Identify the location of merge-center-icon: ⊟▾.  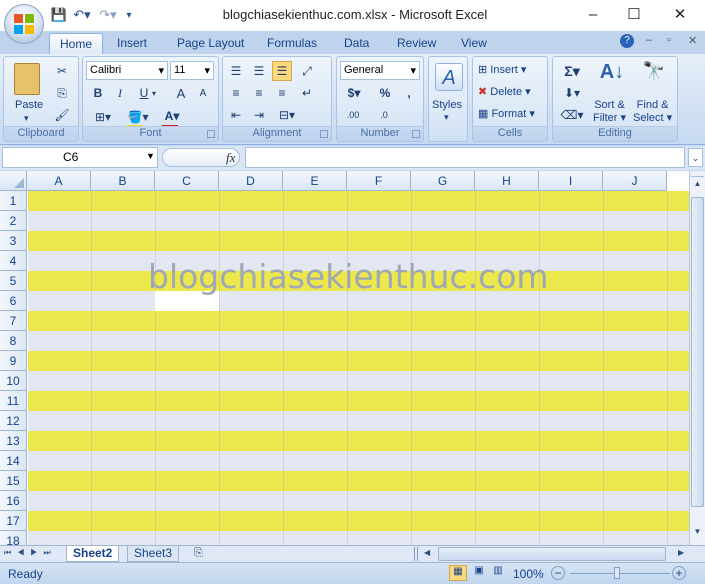
(287, 115).